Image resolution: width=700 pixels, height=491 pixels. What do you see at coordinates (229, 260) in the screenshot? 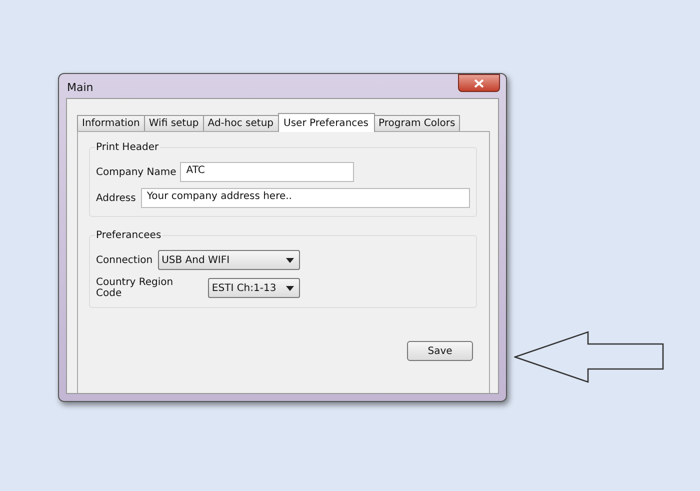
I see `dropdown: USB And WIFI` at bounding box center [229, 260].